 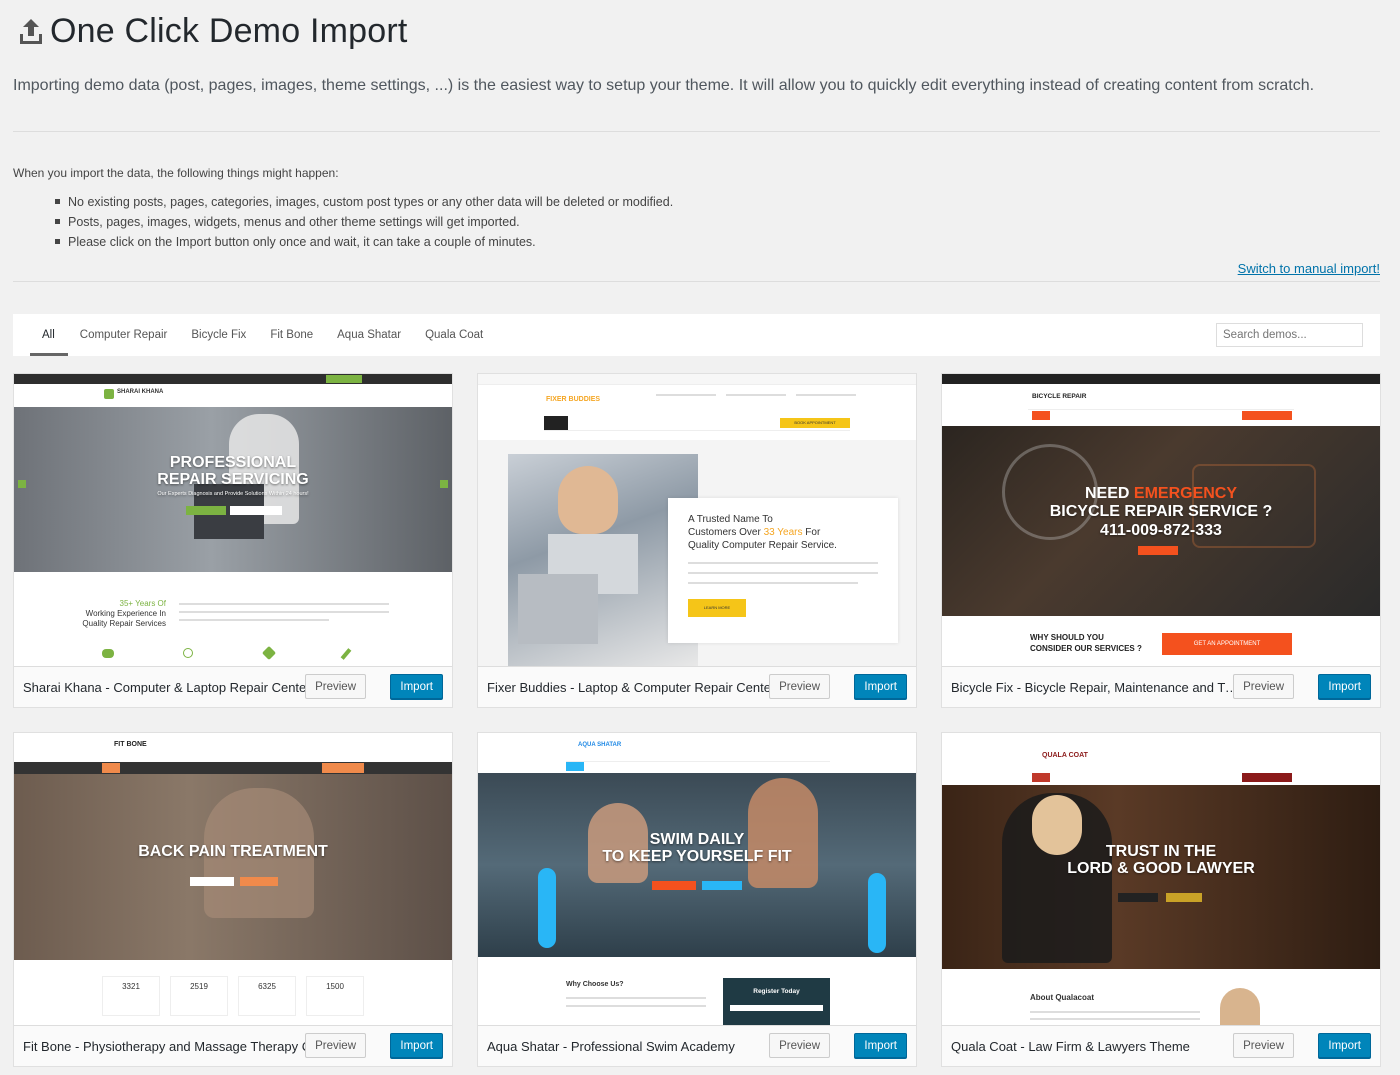 I want to click on search-demos-input, so click(x=1289, y=335).